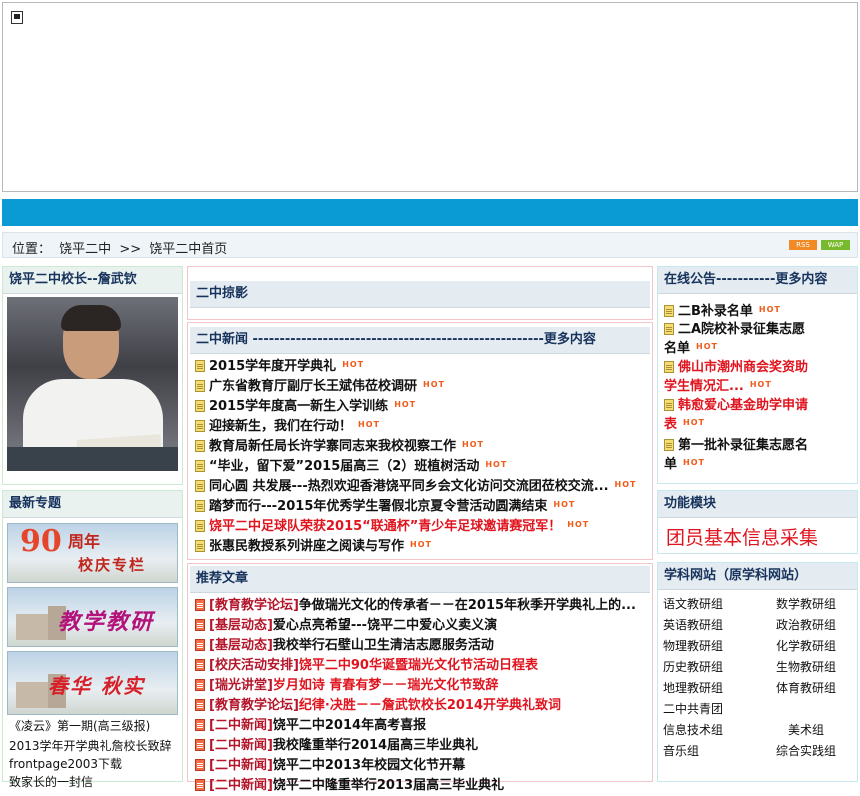 The width and height of the screenshot is (860, 796). Describe the element at coordinates (92, 384) in the screenshot. I see `principal-photo` at that location.